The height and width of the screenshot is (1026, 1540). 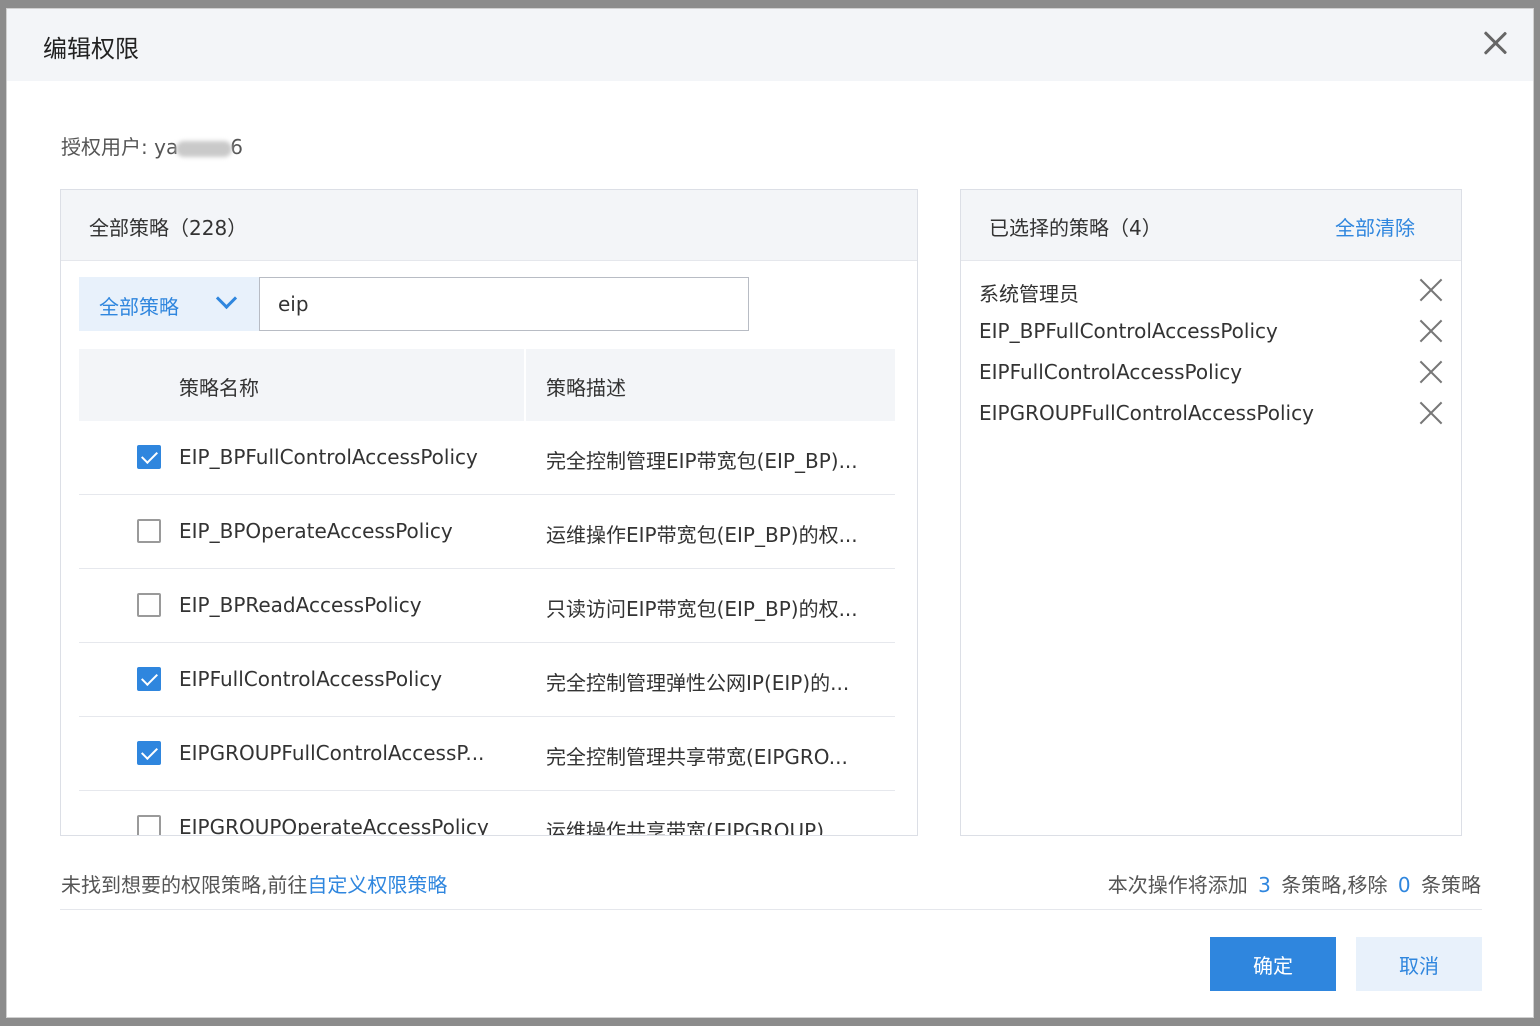 What do you see at coordinates (504, 304) in the screenshot?
I see `search-input` at bounding box center [504, 304].